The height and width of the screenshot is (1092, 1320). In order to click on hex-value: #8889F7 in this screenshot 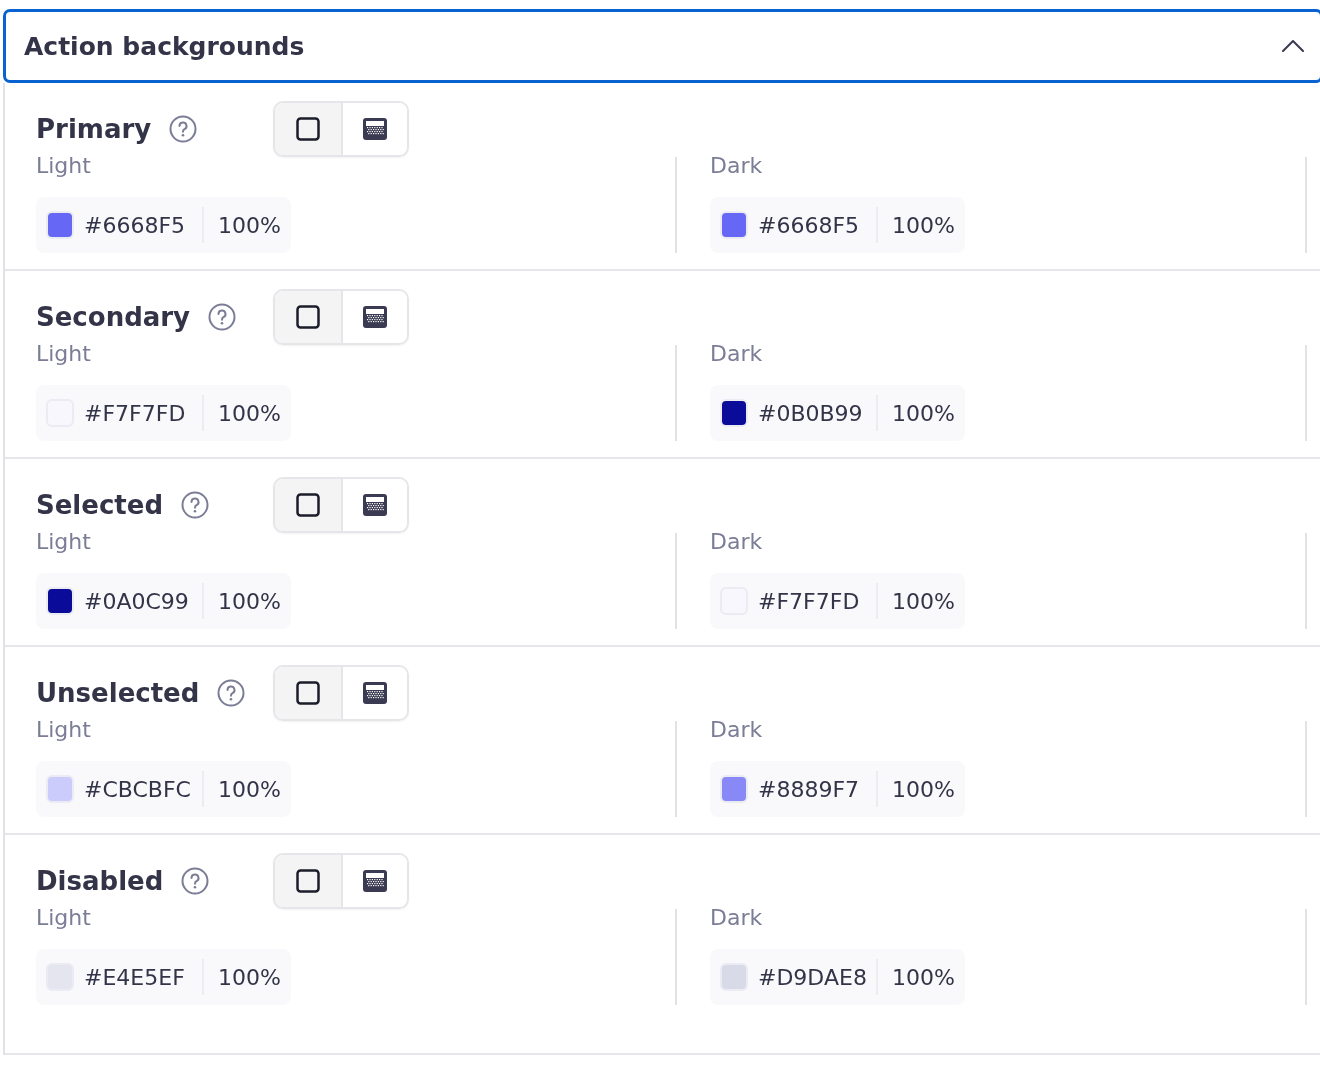, I will do `click(809, 789)`.